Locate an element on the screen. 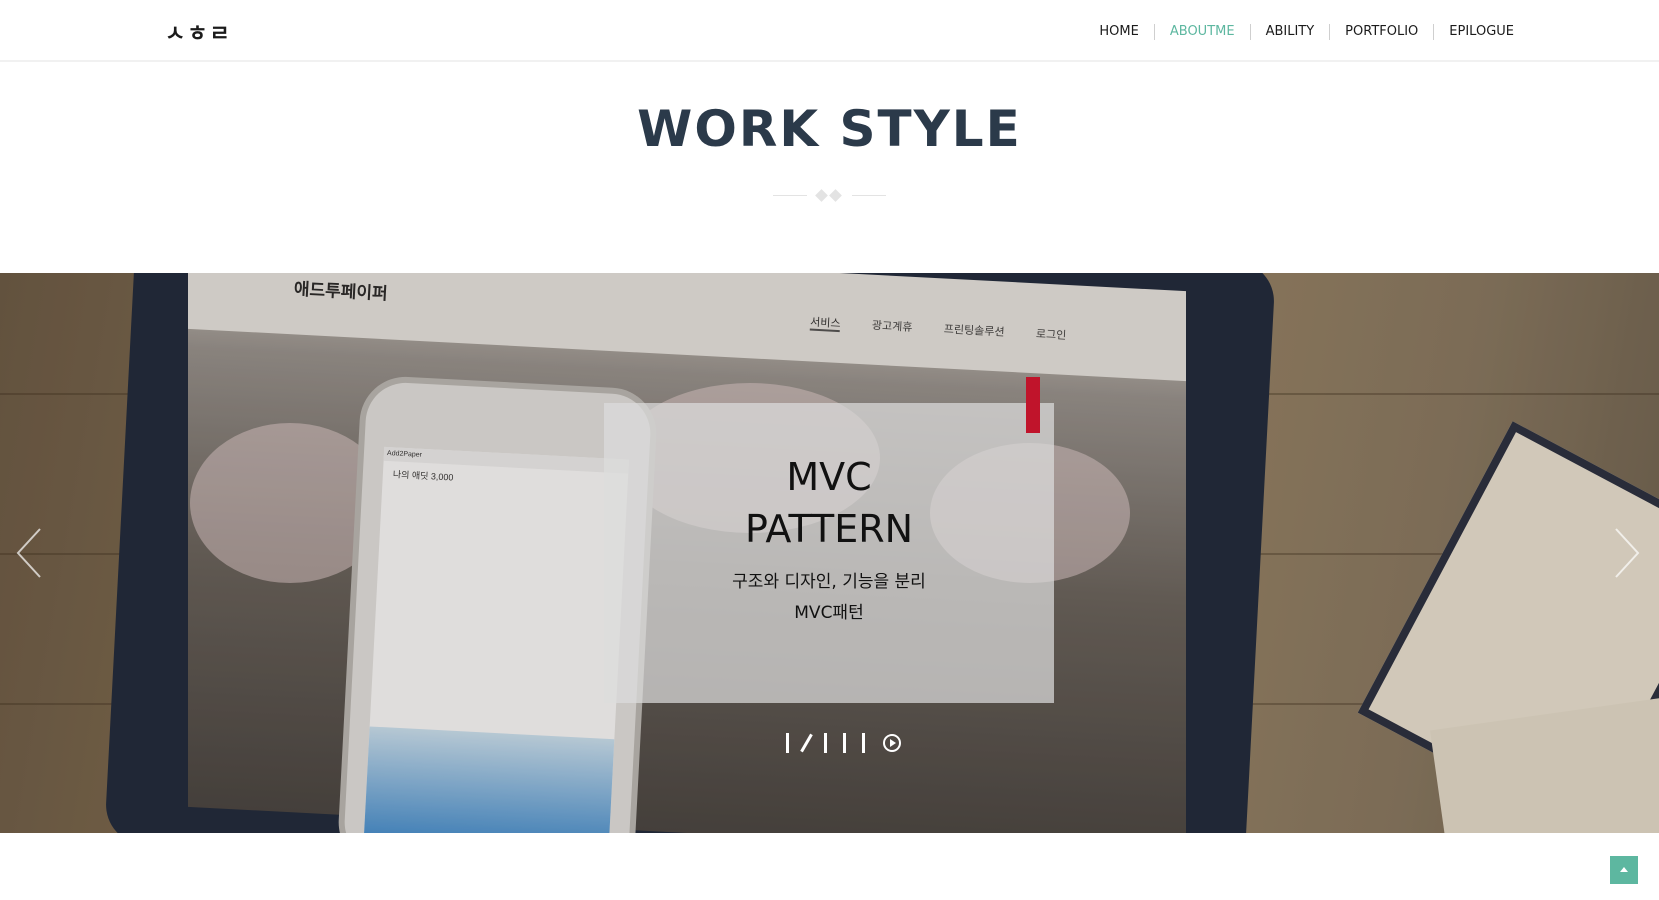 The height and width of the screenshot is (900, 1659). caption-desc-line-2: MVC패턴 is located at coordinates (829, 613).